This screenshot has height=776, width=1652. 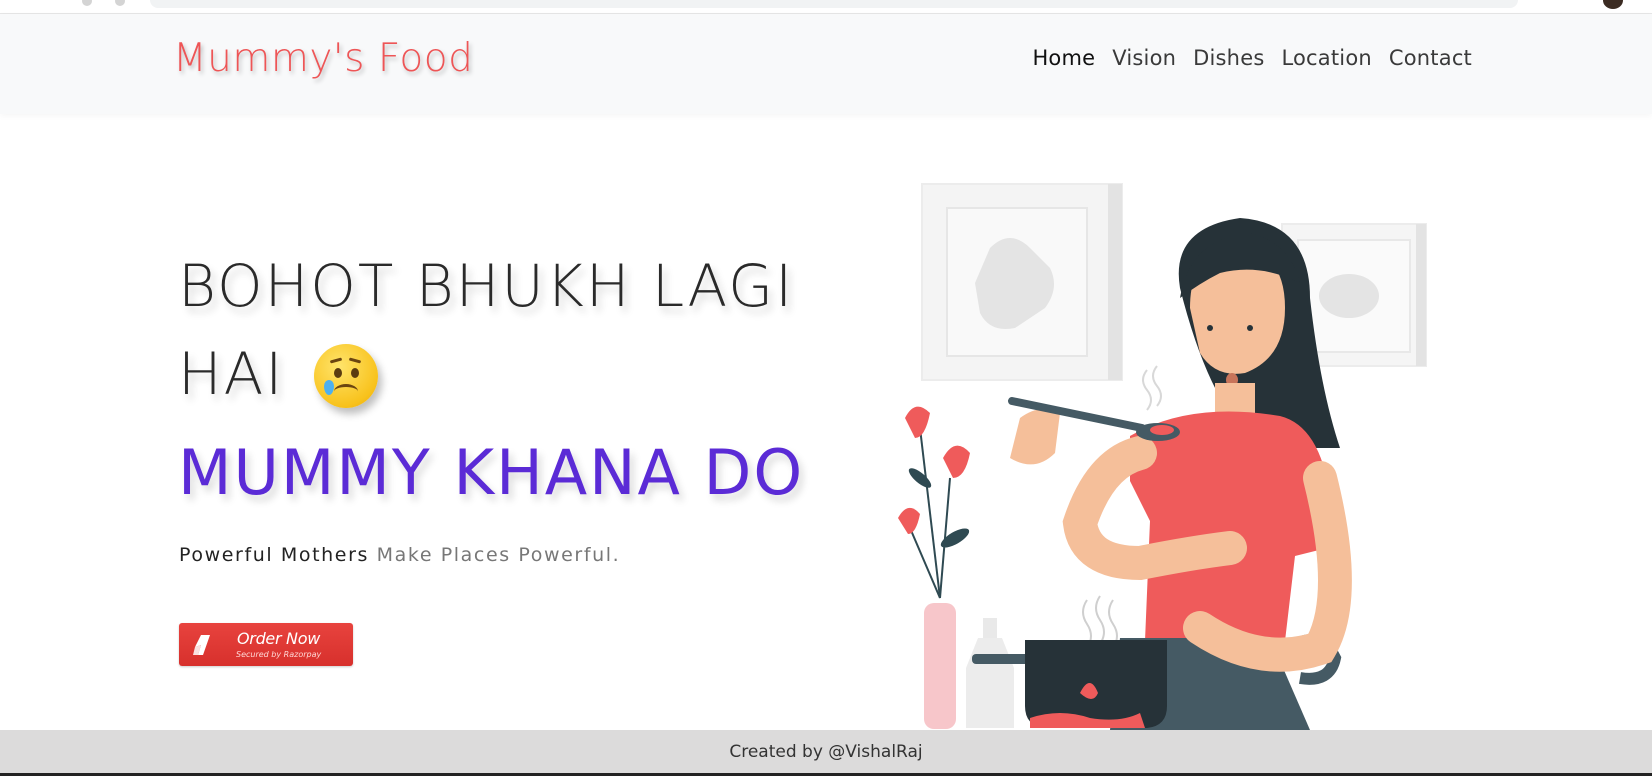 What do you see at coordinates (834, 4) in the screenshot?
I see `address-bar` at bounding box center [834, 4].